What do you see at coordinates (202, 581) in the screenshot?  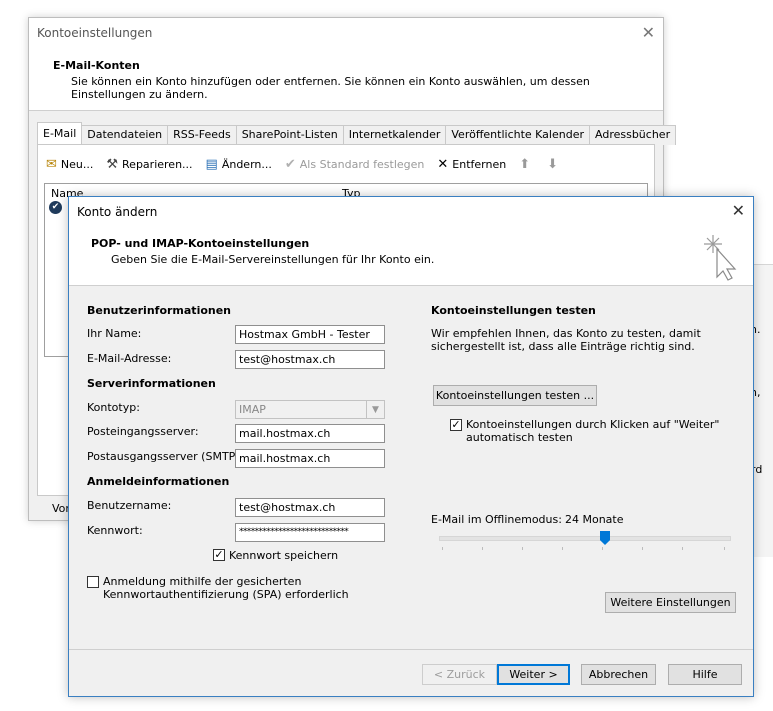 I see `spa-label-line1: Anmeldung mithilfe der gesicherten` at bounding box center [202, 581].